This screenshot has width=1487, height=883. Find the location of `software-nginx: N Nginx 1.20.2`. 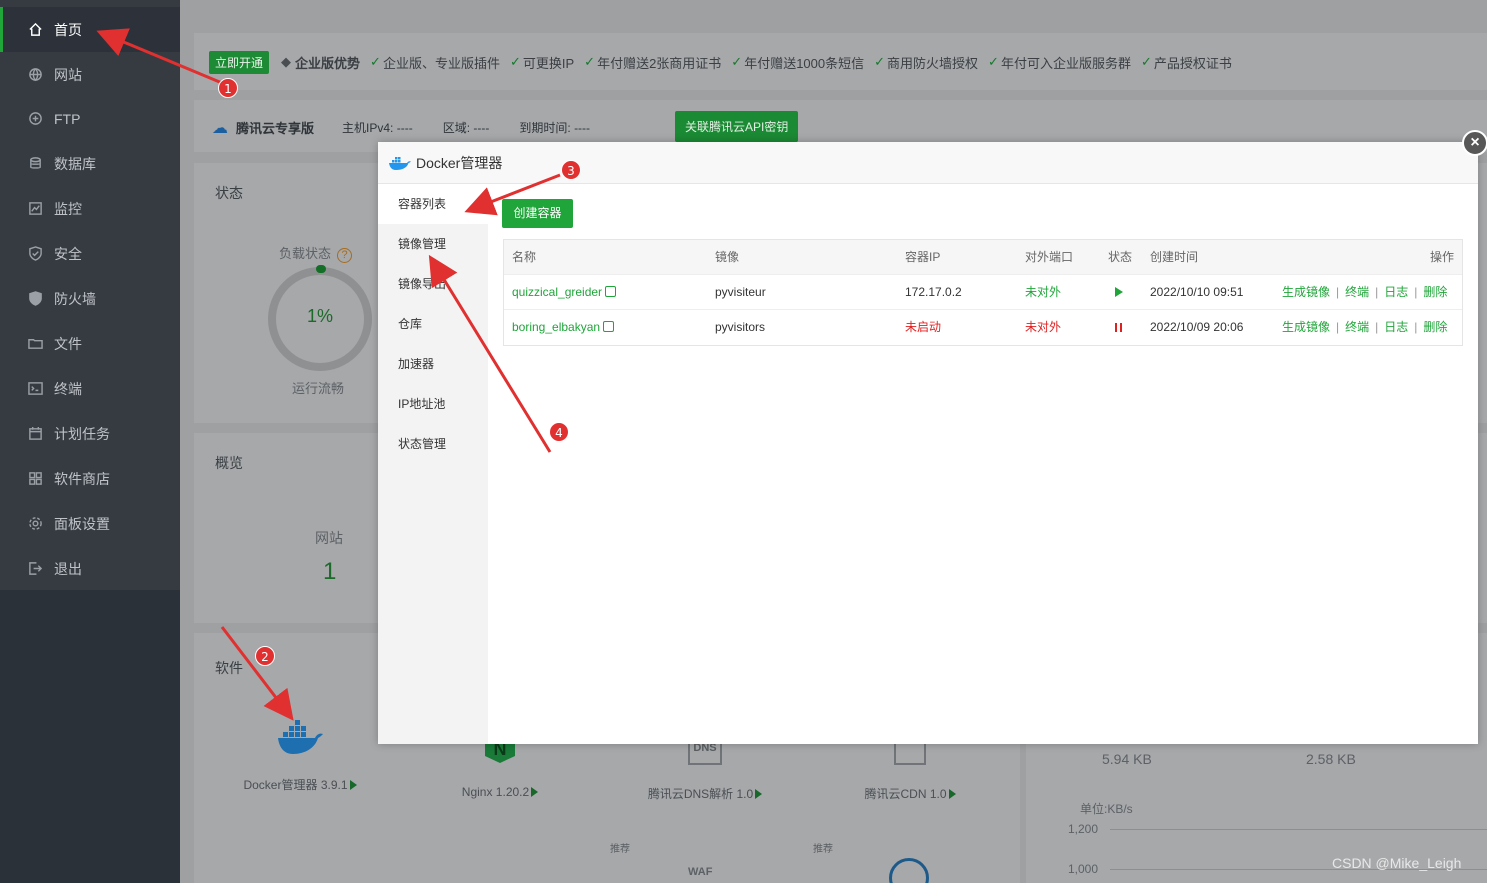

software-nginx: N Nginx 1.20.2 is located at coordinates (500, 767).